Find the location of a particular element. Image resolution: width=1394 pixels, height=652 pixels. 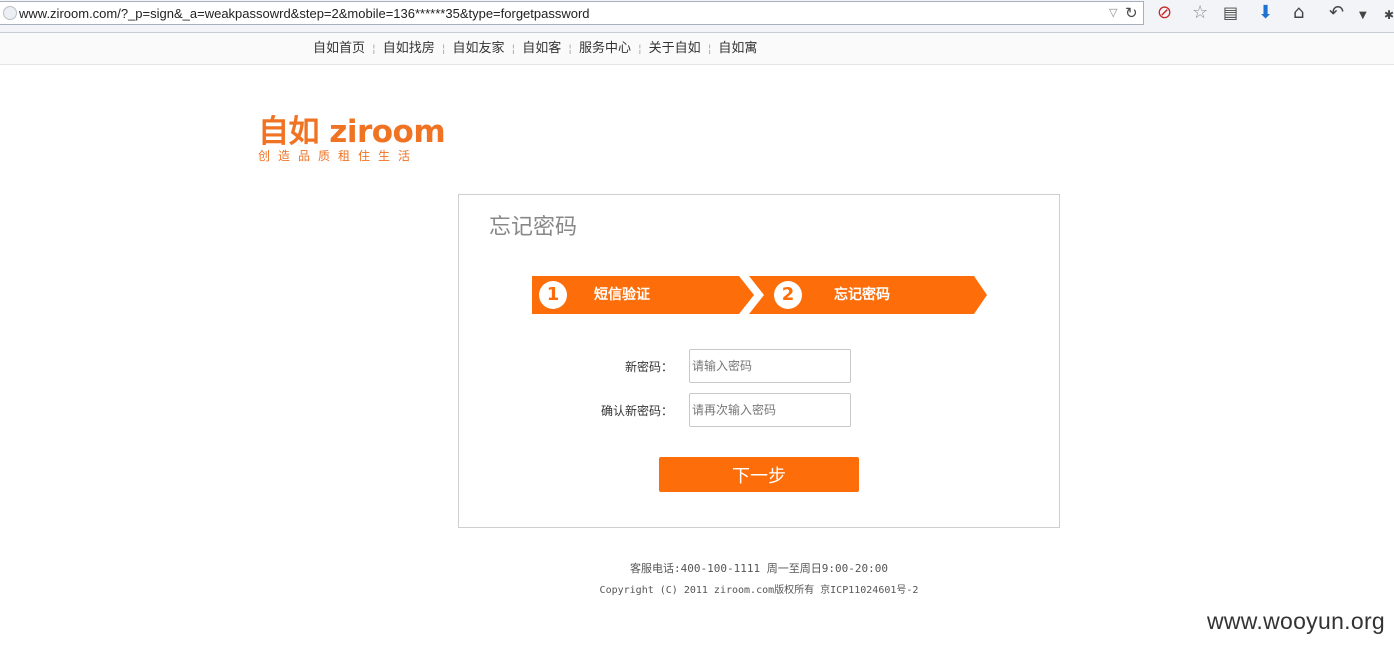

confirm-password-label: 确认新密码： is located at coordinates (636, 411).